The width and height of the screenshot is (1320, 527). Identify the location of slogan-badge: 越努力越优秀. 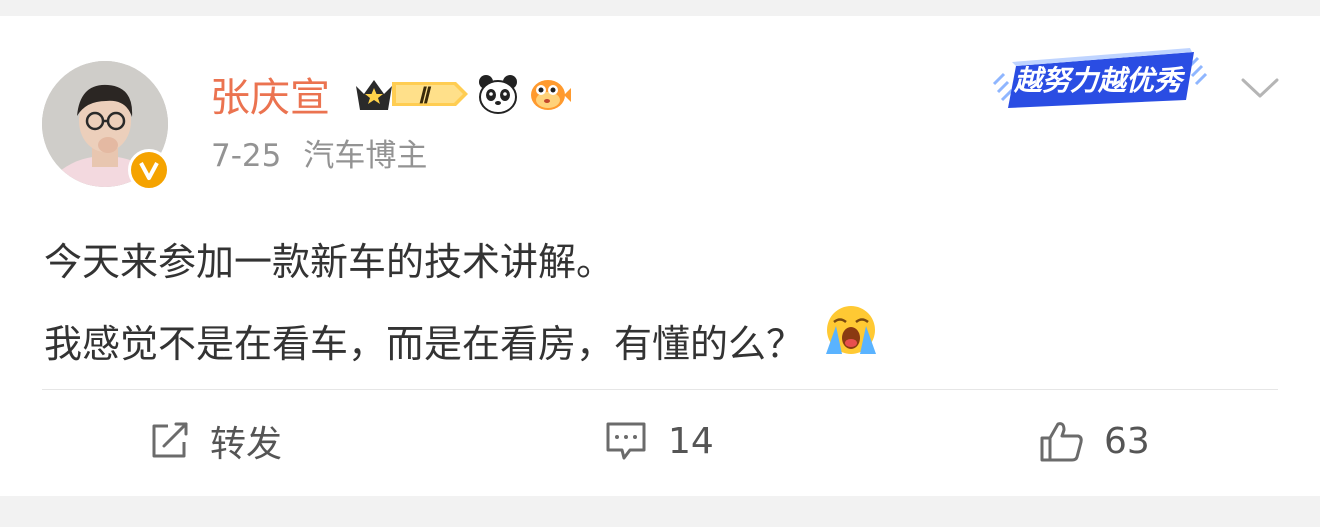
(1100, 81).